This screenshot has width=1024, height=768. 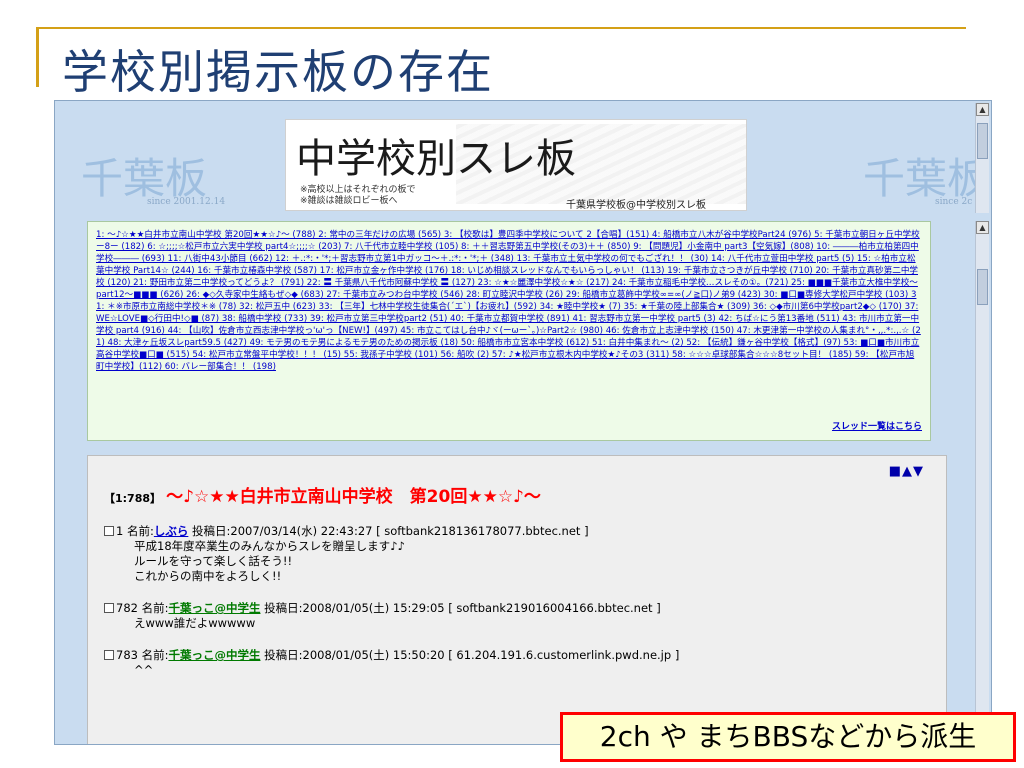 I want to click on banner-scrollbar: ▲, so click(x=982, y=158).